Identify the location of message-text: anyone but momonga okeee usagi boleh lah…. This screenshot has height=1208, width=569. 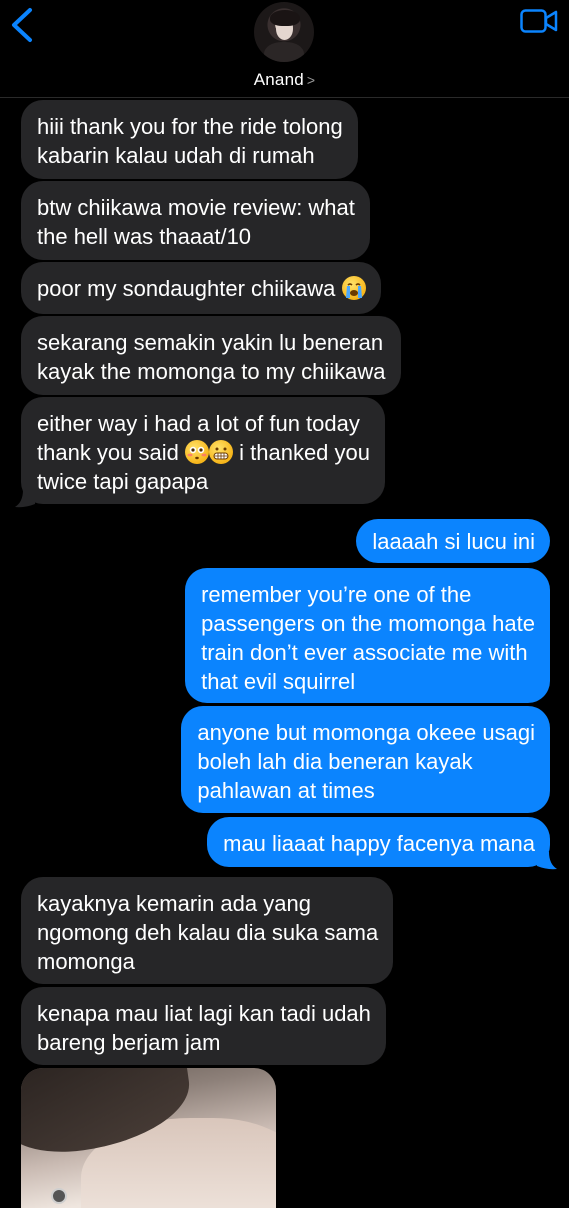
(366, 761).